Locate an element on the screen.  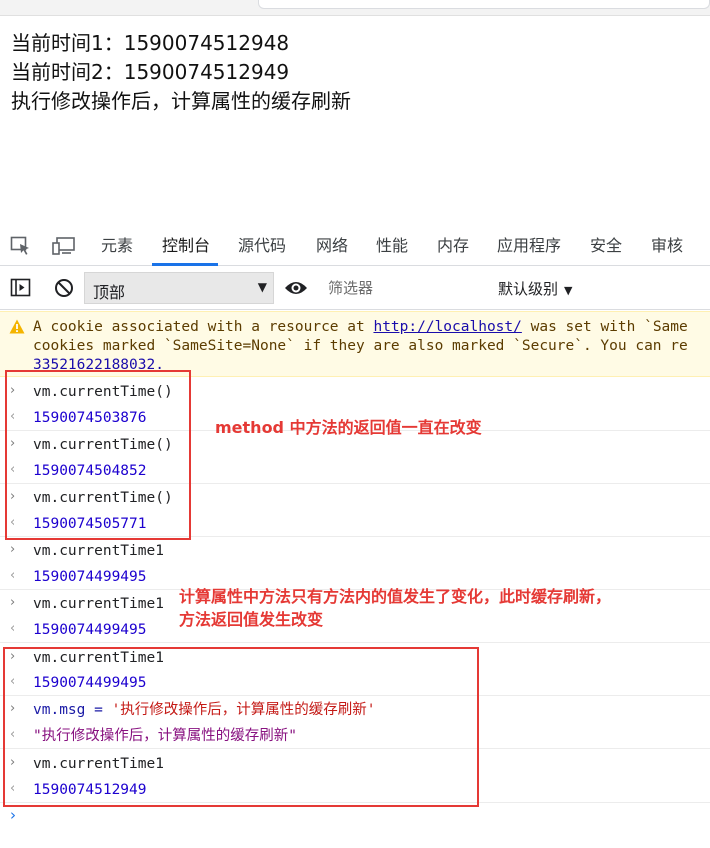
method-annotation-text: method 中方法的返回值一直在改变 is located at coordinates (348, 427).